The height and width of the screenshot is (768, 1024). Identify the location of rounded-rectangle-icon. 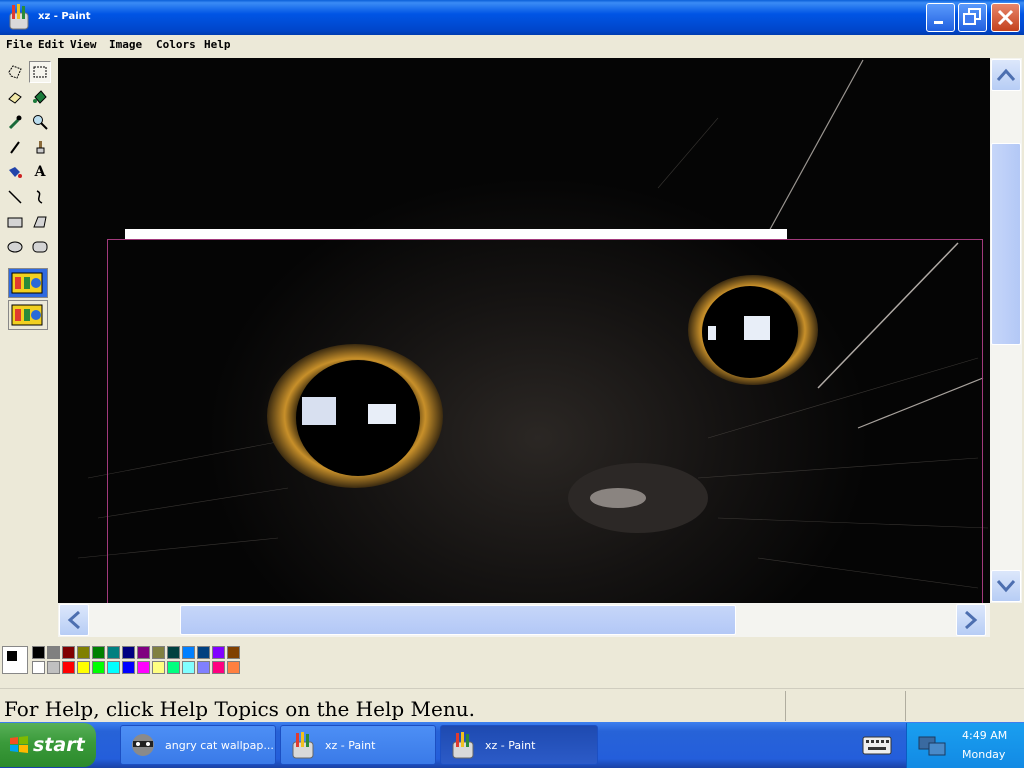
(40, 247).